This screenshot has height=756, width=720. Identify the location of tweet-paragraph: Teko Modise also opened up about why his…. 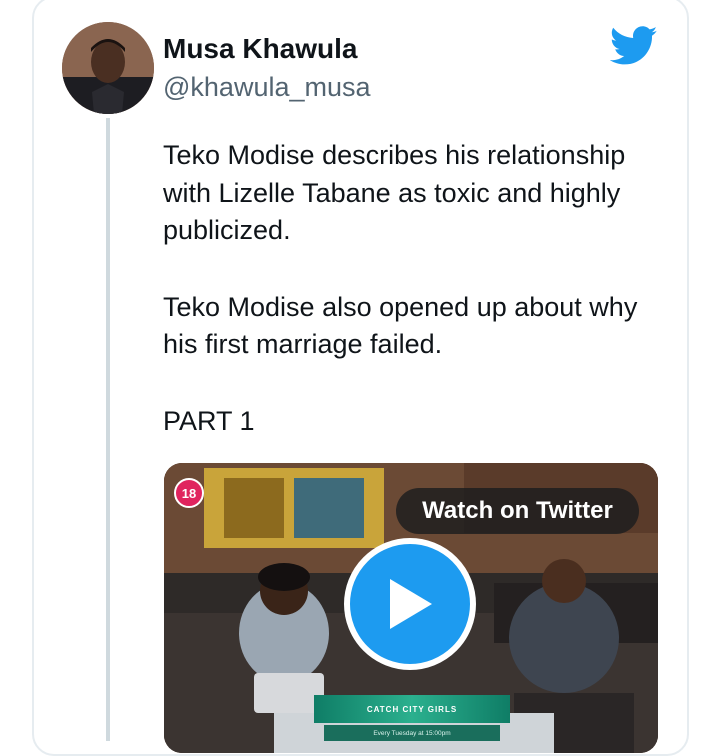
(400, 325).